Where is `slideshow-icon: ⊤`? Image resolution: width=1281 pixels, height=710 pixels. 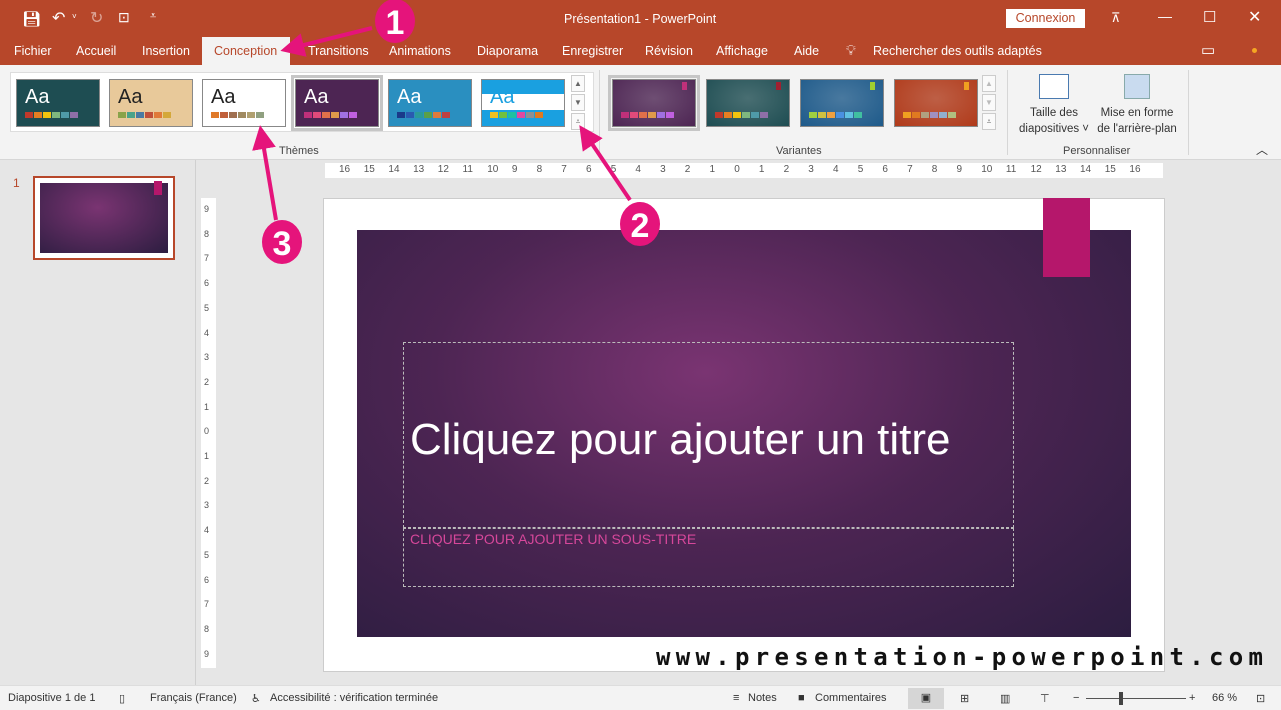 slideshow-icon: ⊤ is located at coordinates (1045, 698).